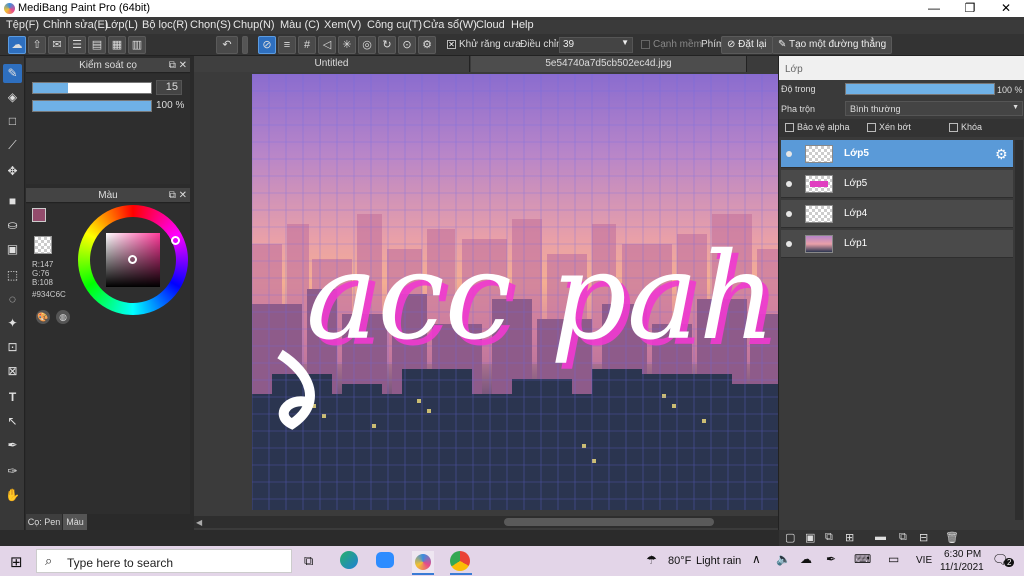  What do you see at coordinates (1001, 154) in the screenshot?
I see `gear-icon: ⚙` at bounding box center [1001, 154].